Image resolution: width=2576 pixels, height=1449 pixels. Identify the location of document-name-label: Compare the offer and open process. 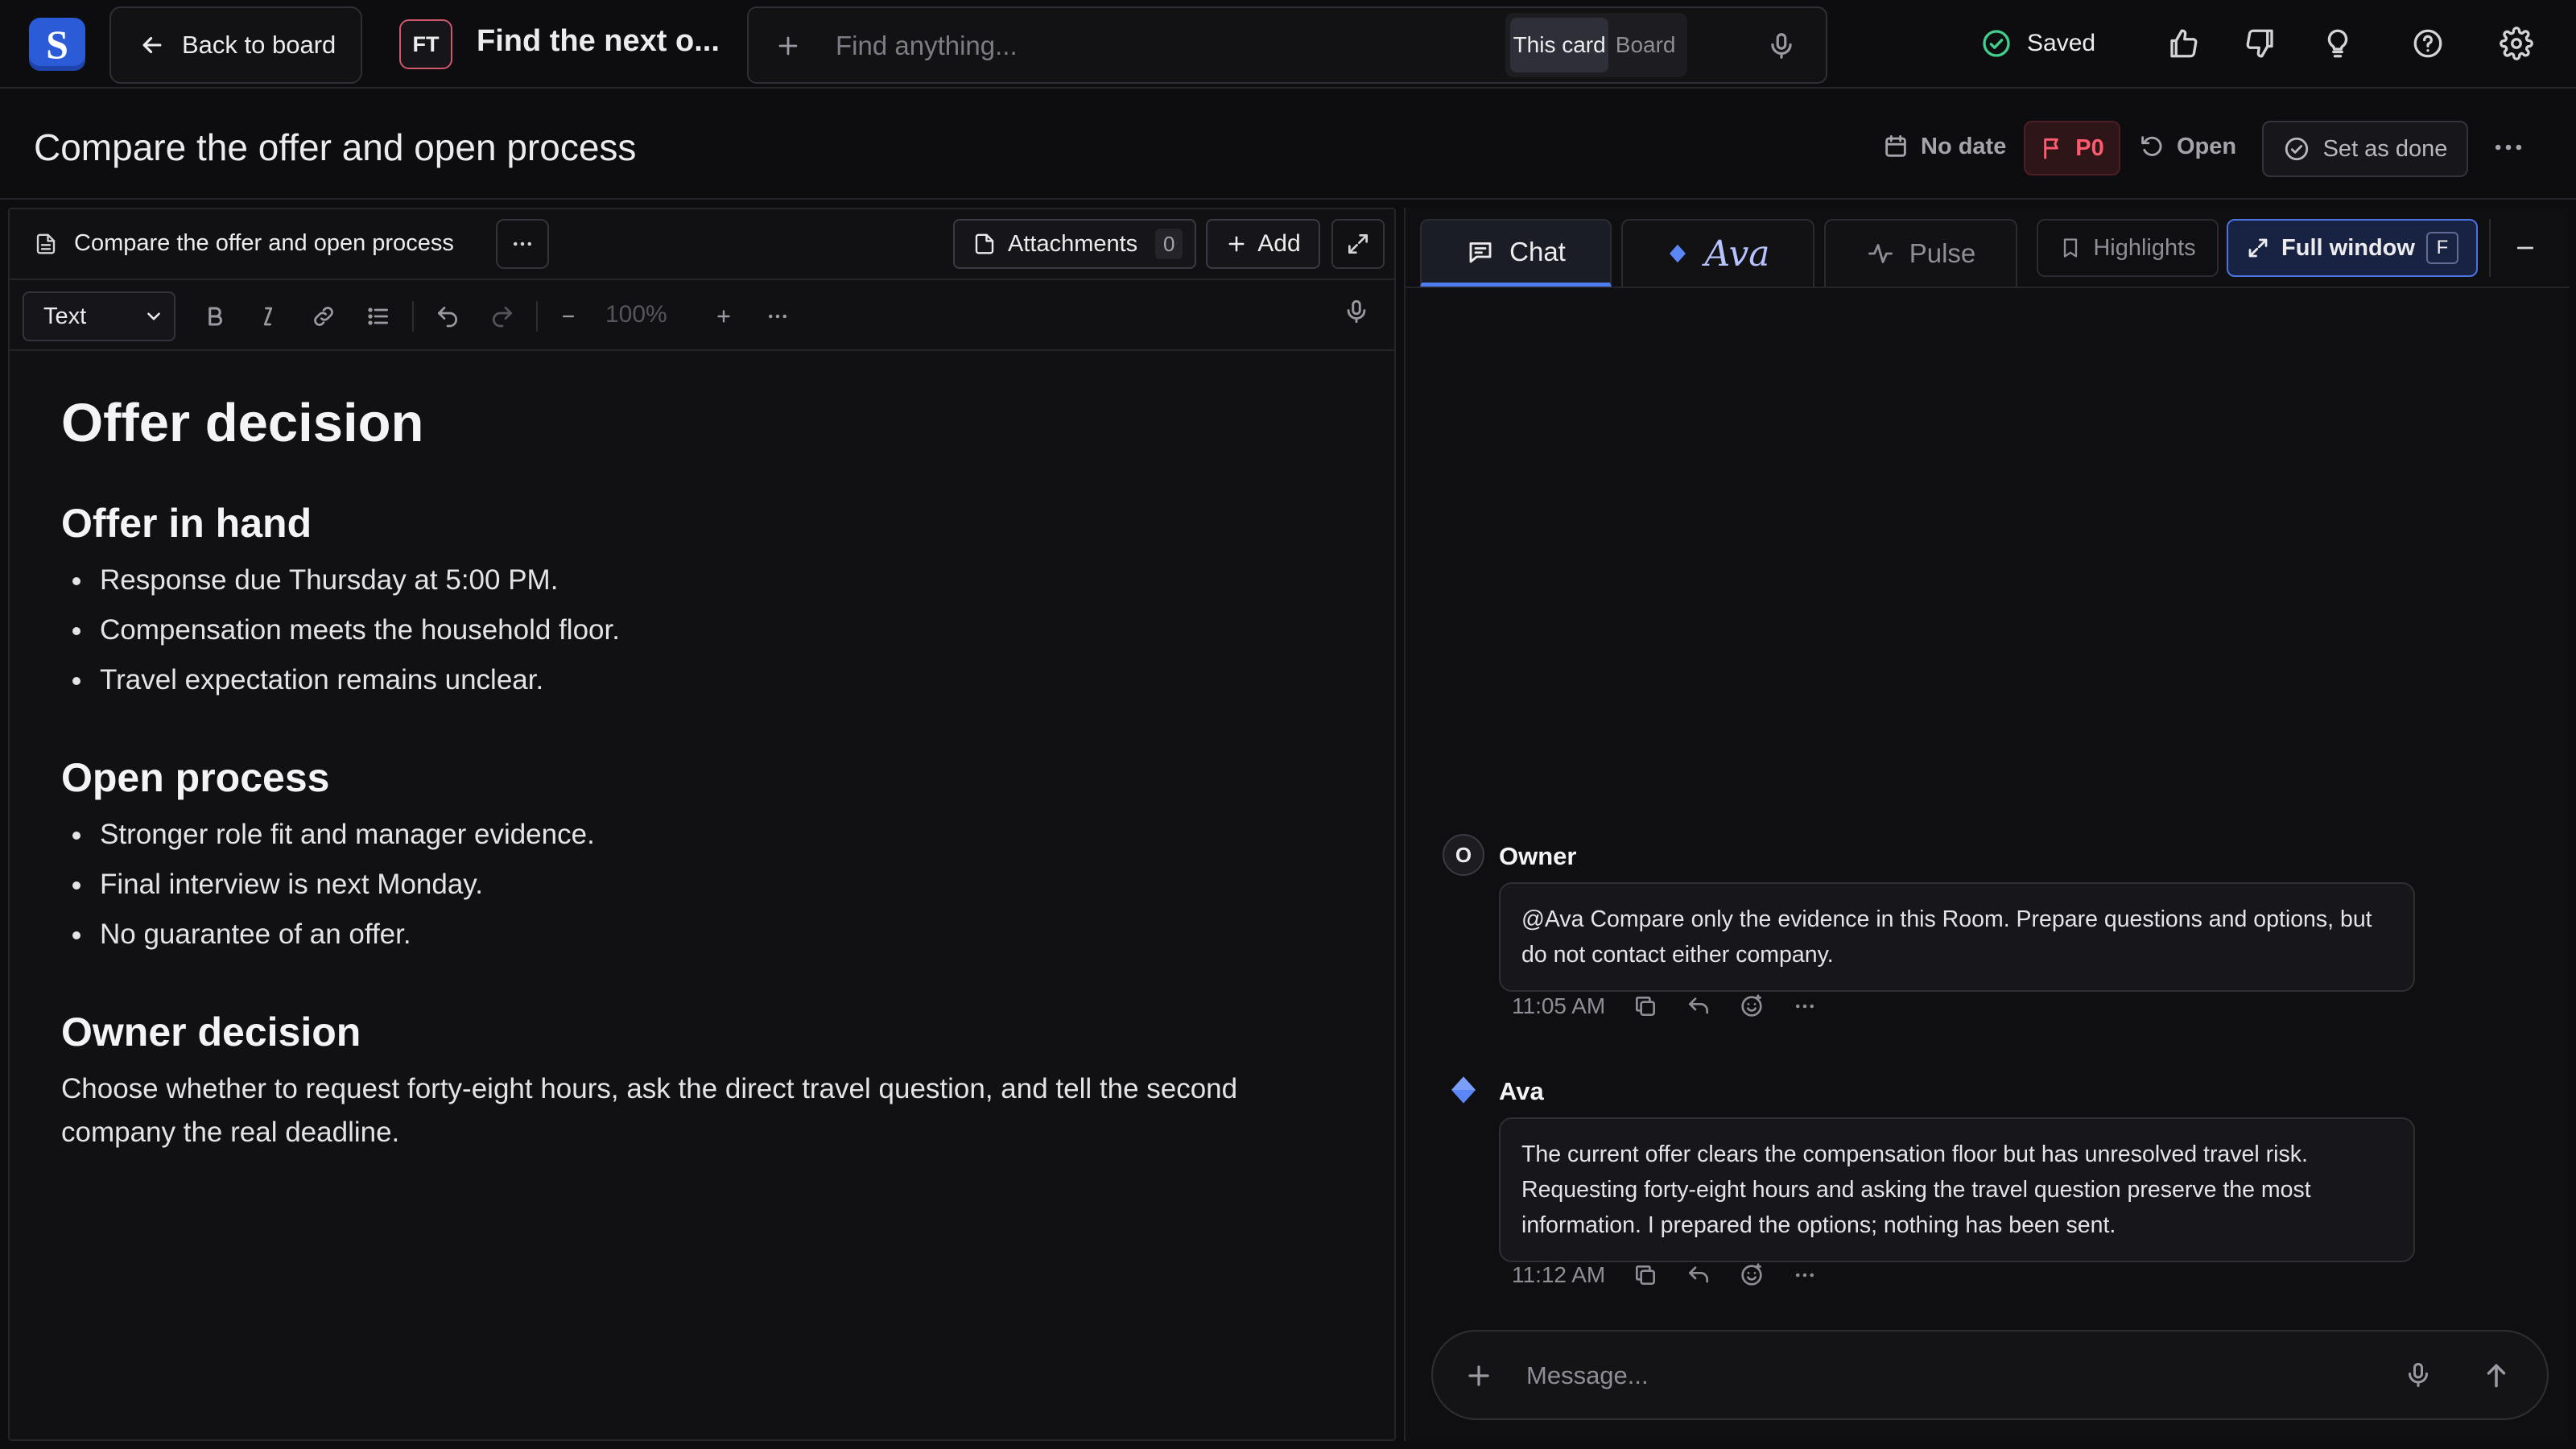
(264, 243).